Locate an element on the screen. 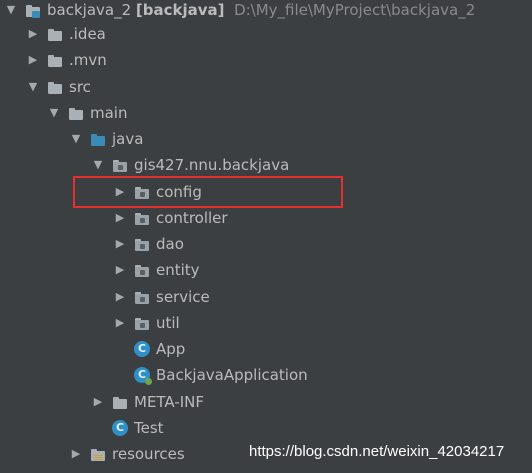  main-label: main is located at coordinates (109, 113).